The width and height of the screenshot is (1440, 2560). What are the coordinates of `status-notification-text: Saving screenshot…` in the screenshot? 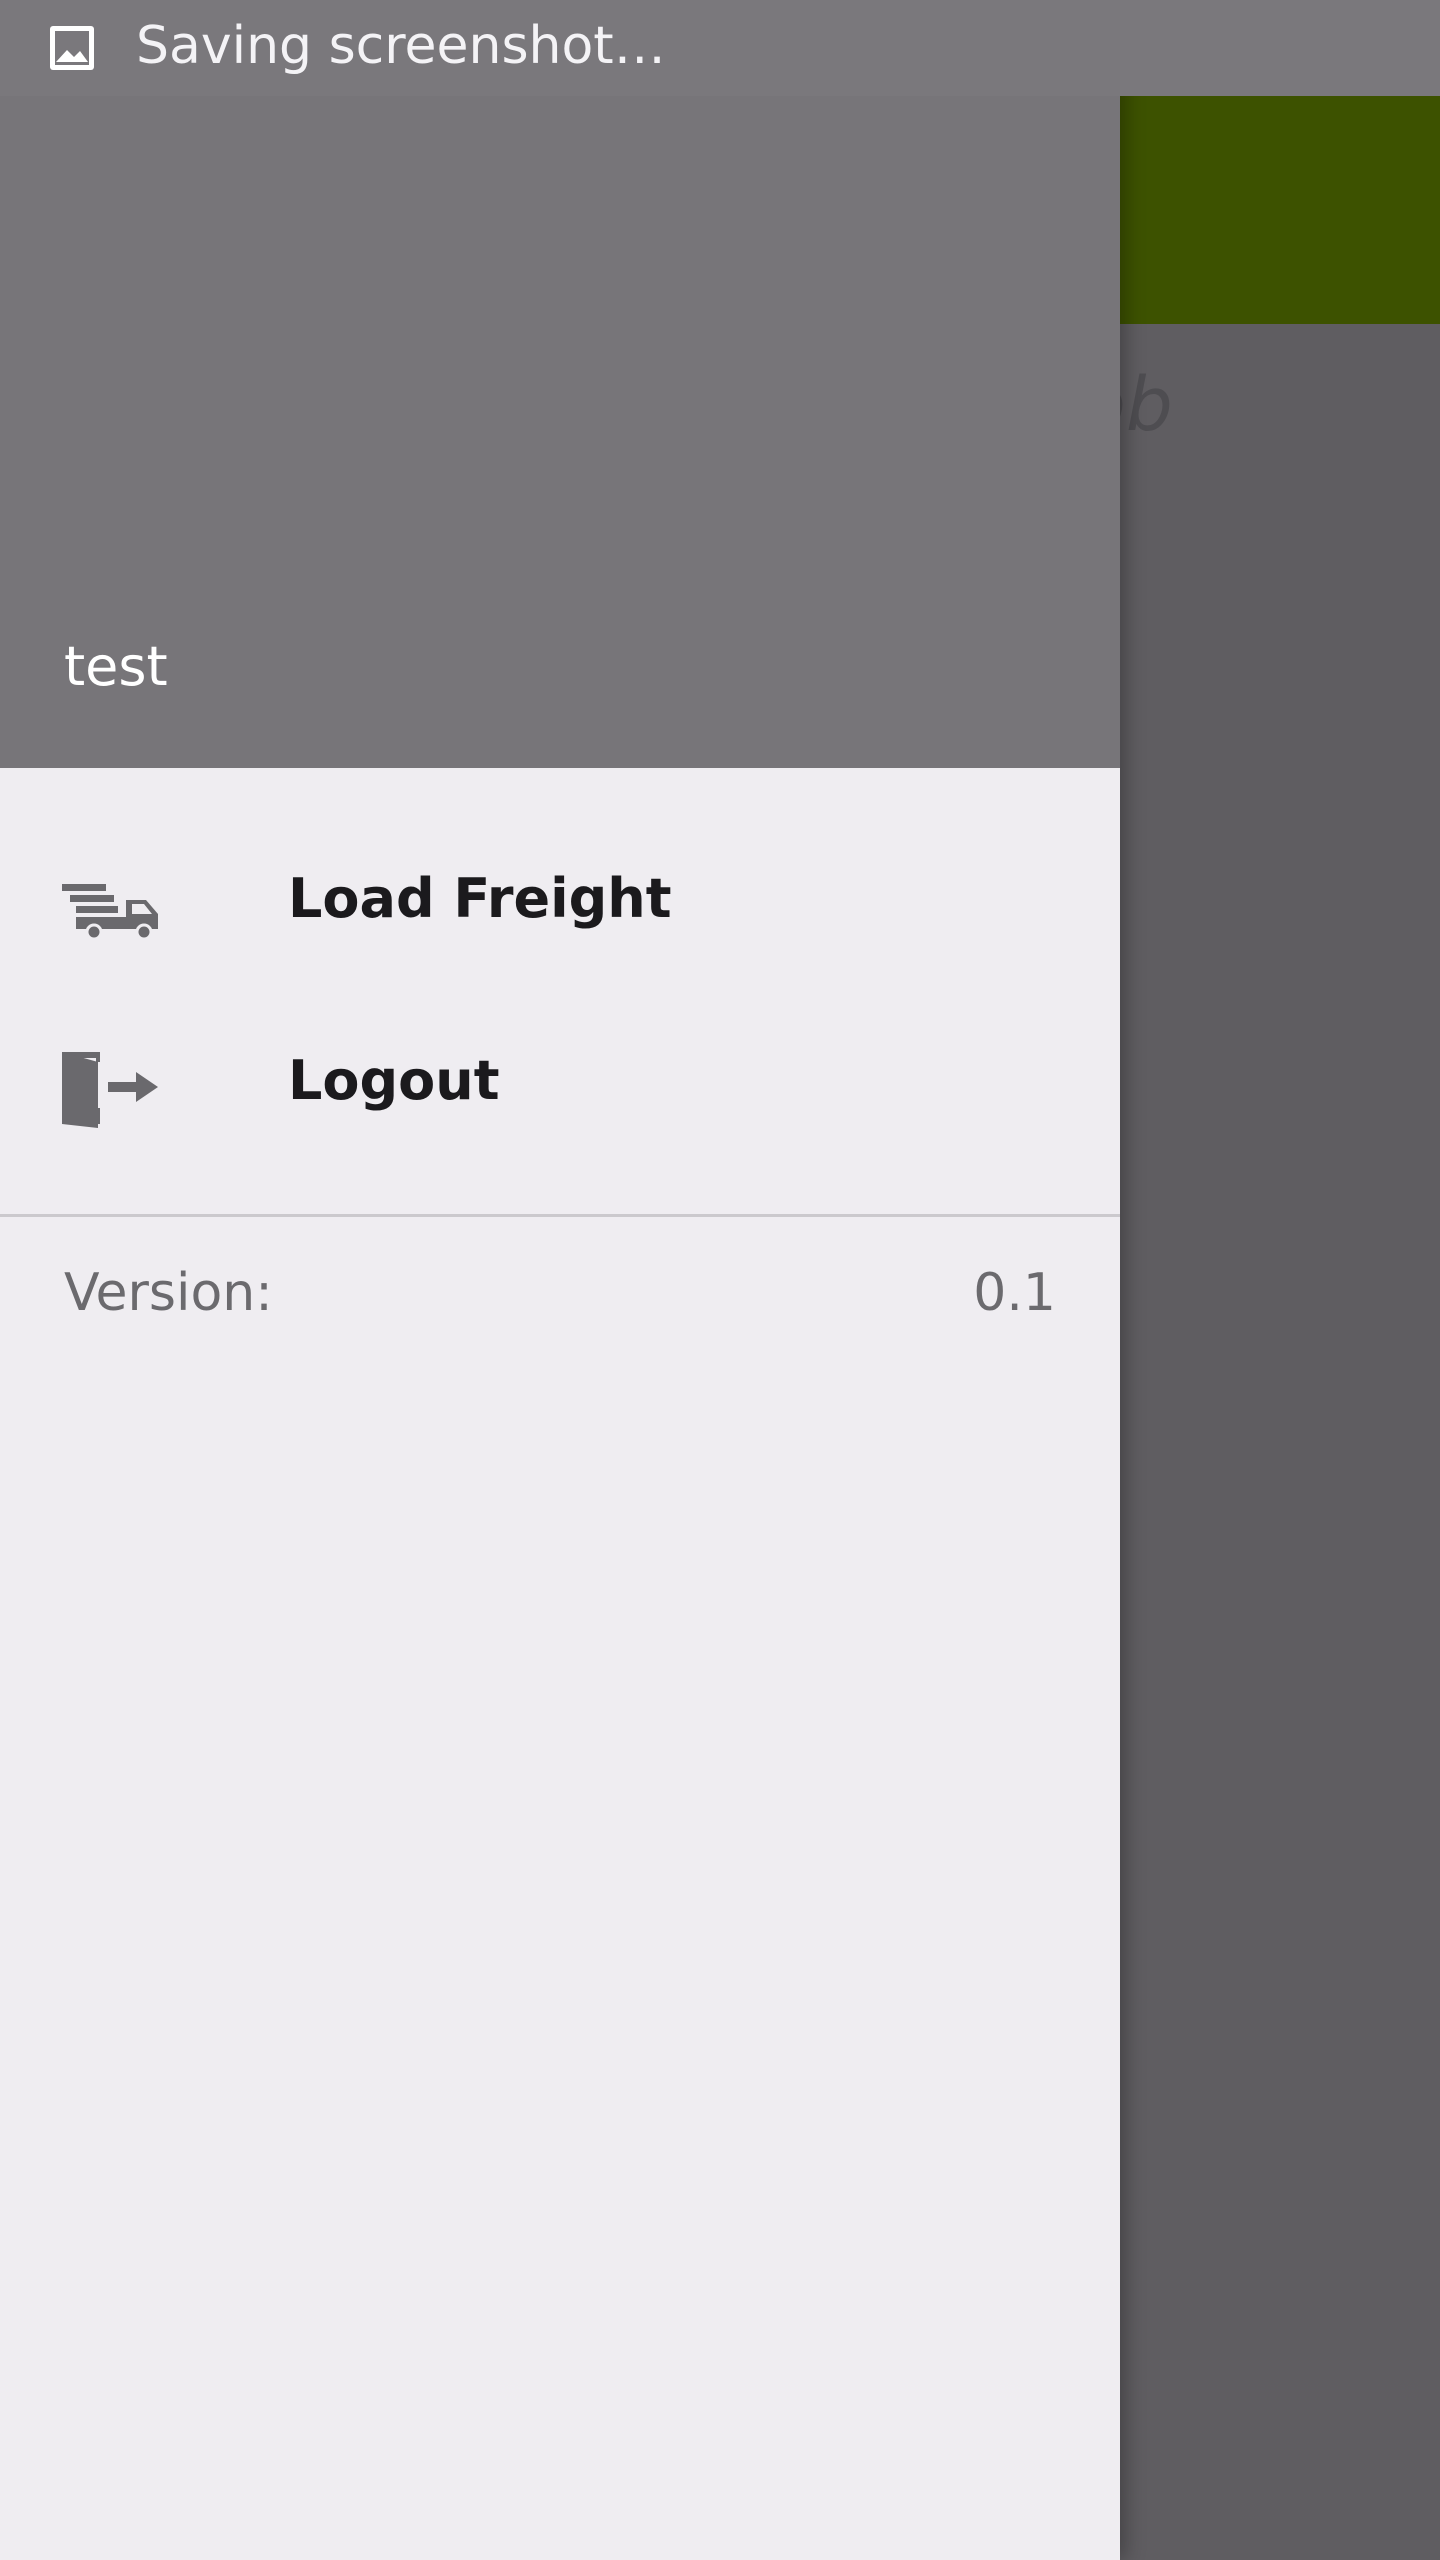 It's located at (401, 46).